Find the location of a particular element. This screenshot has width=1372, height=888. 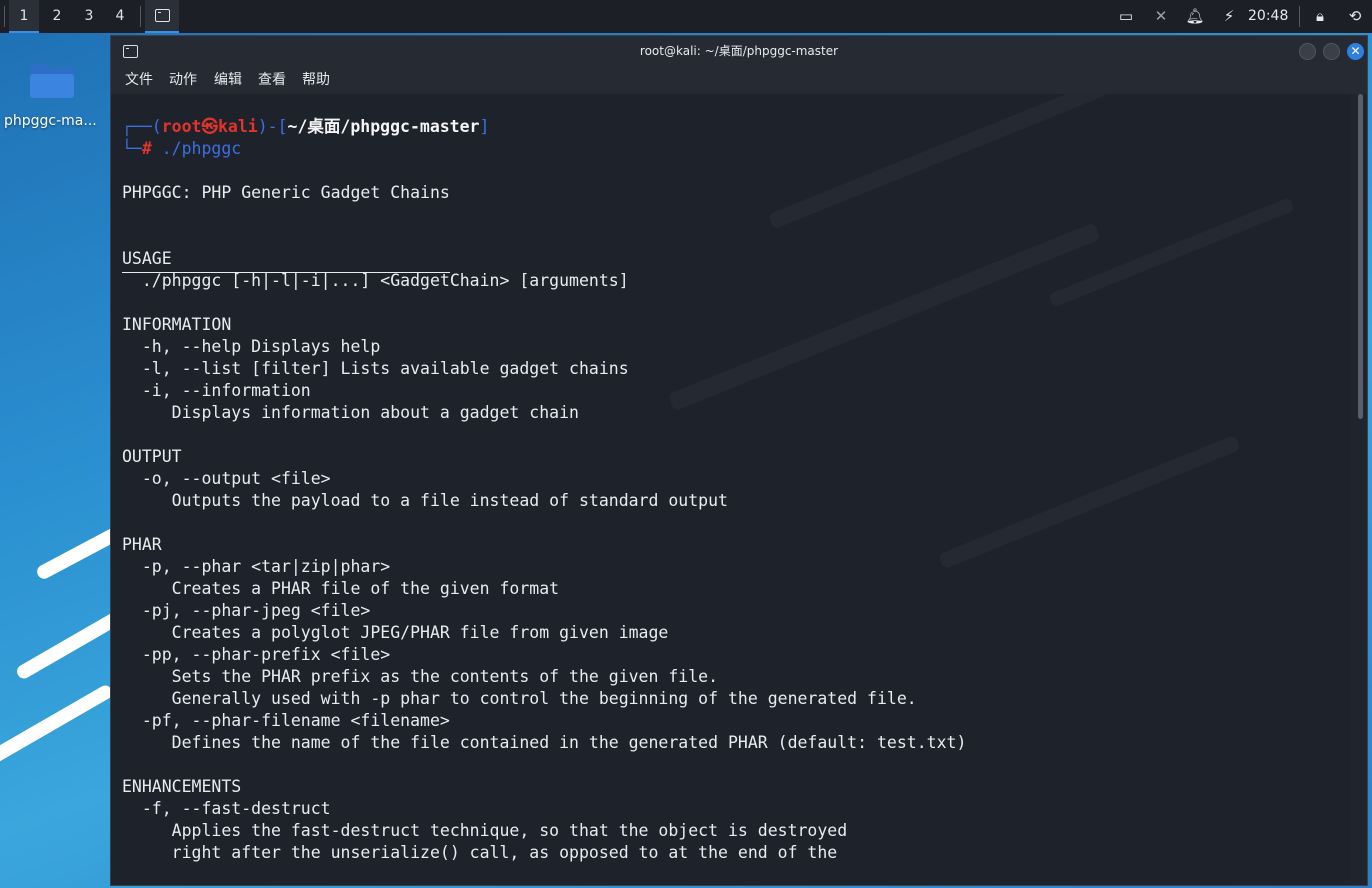

output-line: OUTPUT is located at coordinates (152, 456).